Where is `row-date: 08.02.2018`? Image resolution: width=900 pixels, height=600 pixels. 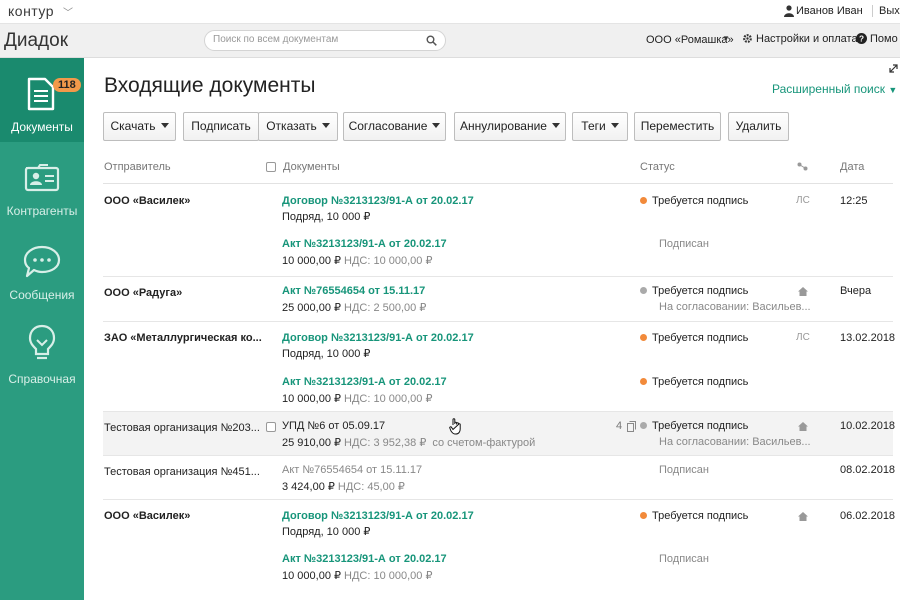 row-date: 08.02.2018 is located at coordinates (868, 470).